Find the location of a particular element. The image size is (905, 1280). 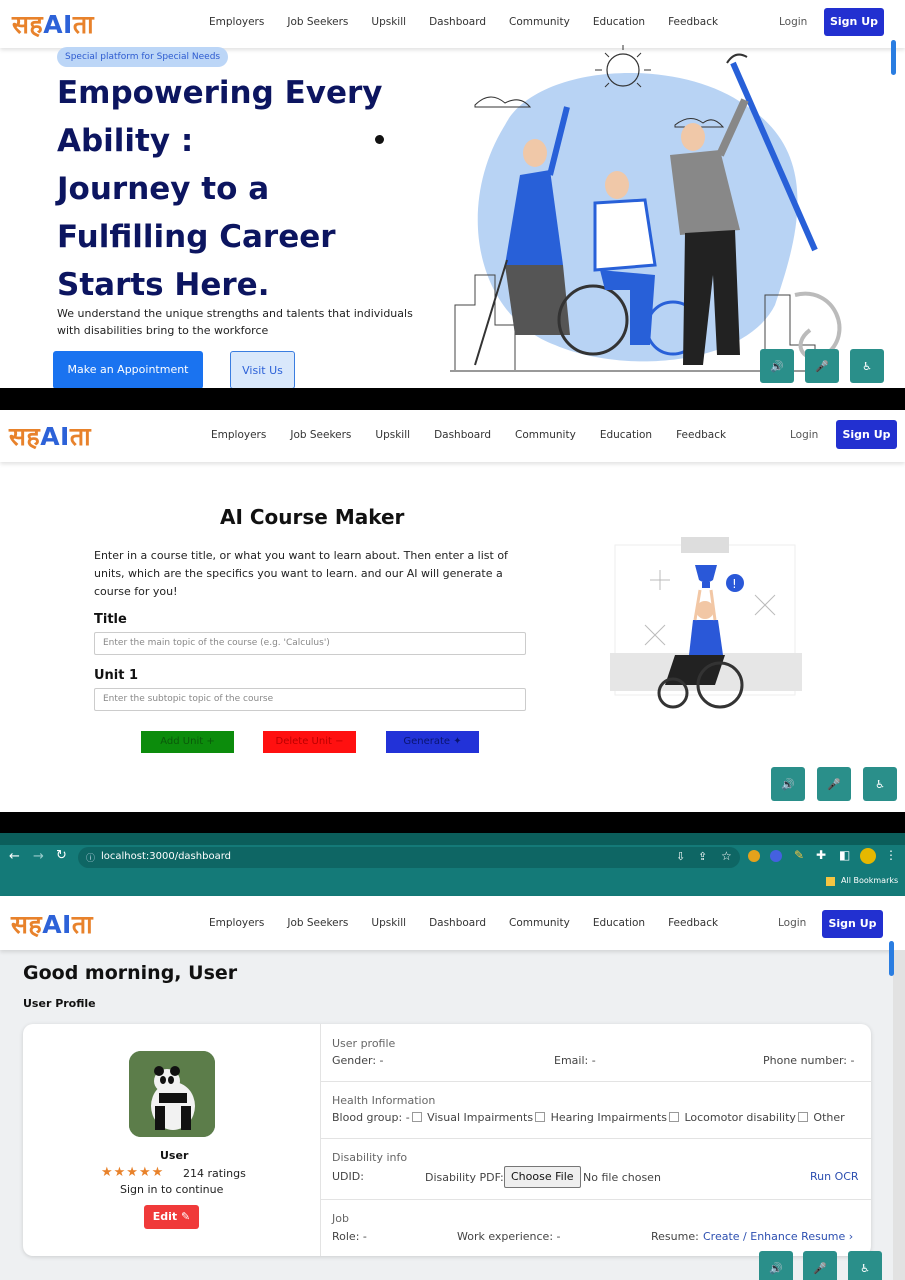

choose-file-button: Choose File is located at coordinates (542, 1177).